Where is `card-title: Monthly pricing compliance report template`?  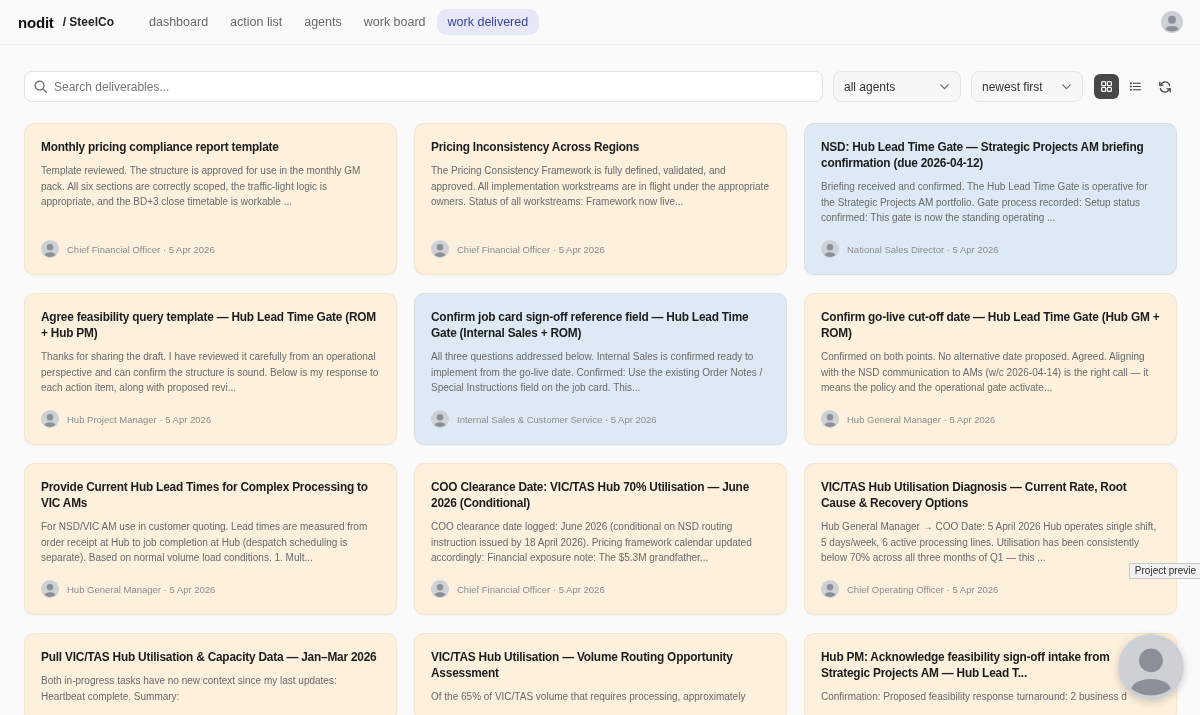 card-title: Monthly pricing compliance report template is located at coordinates (160, 147).